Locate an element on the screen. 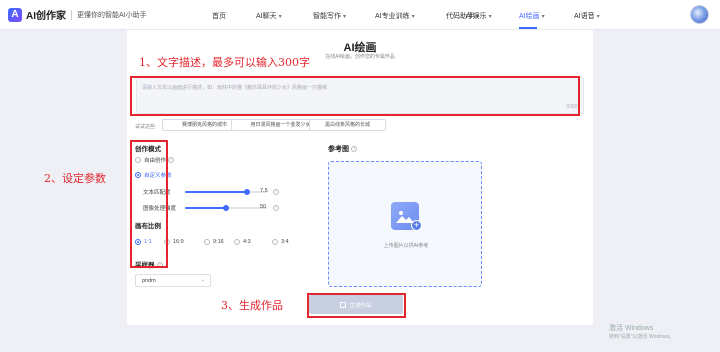 The width and height of the screenshot is (720, 352). nav-item-pro-training: AI专业训练 ▾ is located at coordinates (395, 16).